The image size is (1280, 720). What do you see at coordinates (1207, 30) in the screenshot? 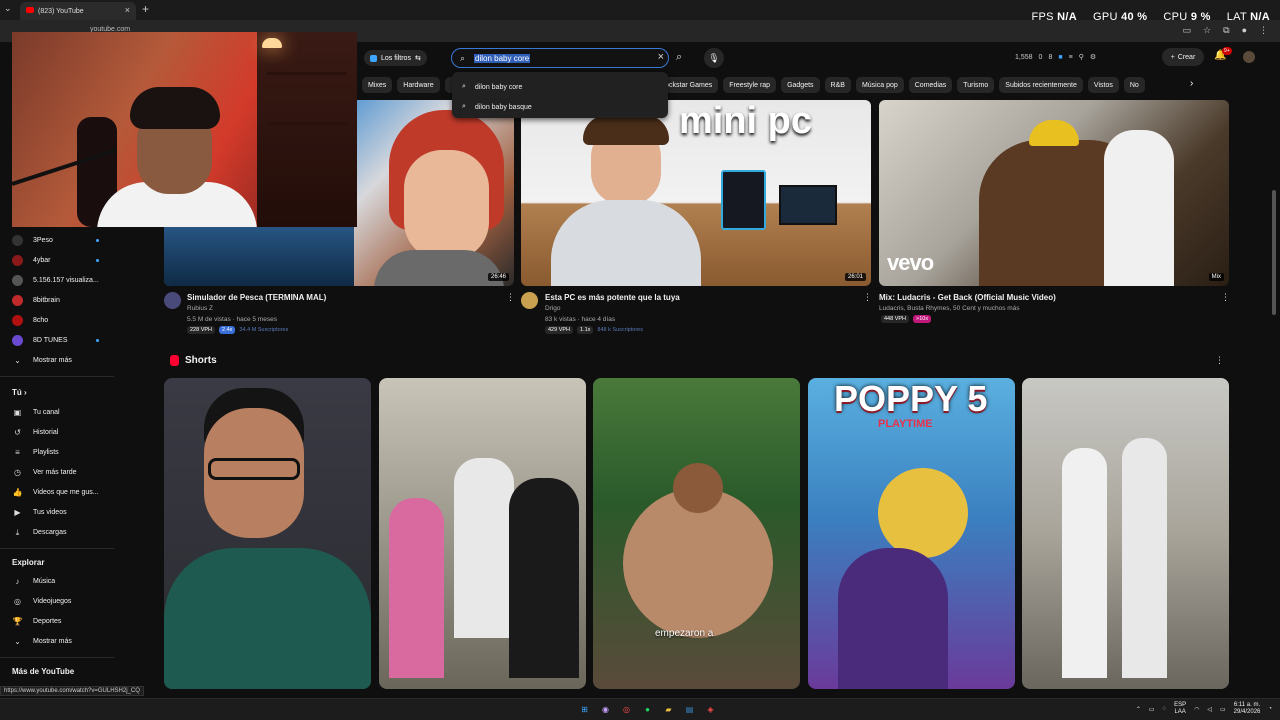
I see `bookmark-star-icon: ☆` at bounding box center [1207, 30].